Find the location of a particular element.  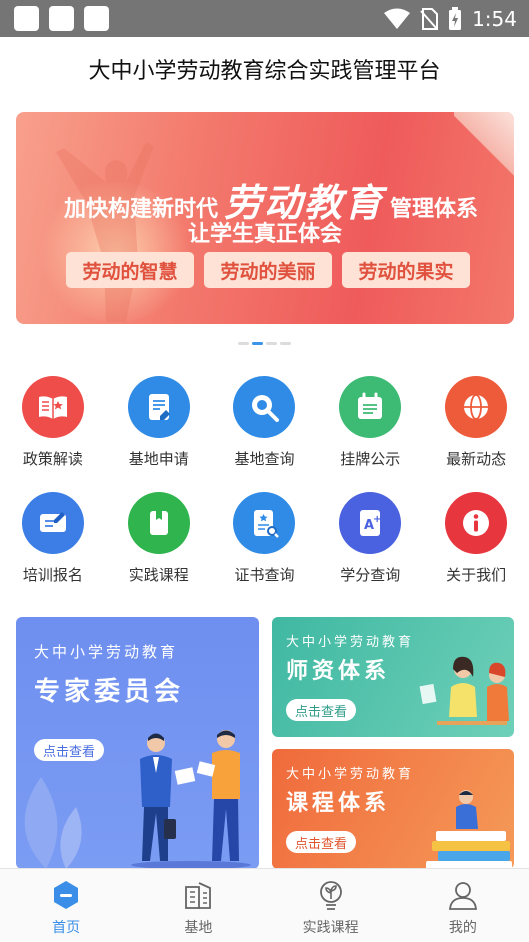

grid-item-label: 基地查询 is located at coordinates (264, 459).